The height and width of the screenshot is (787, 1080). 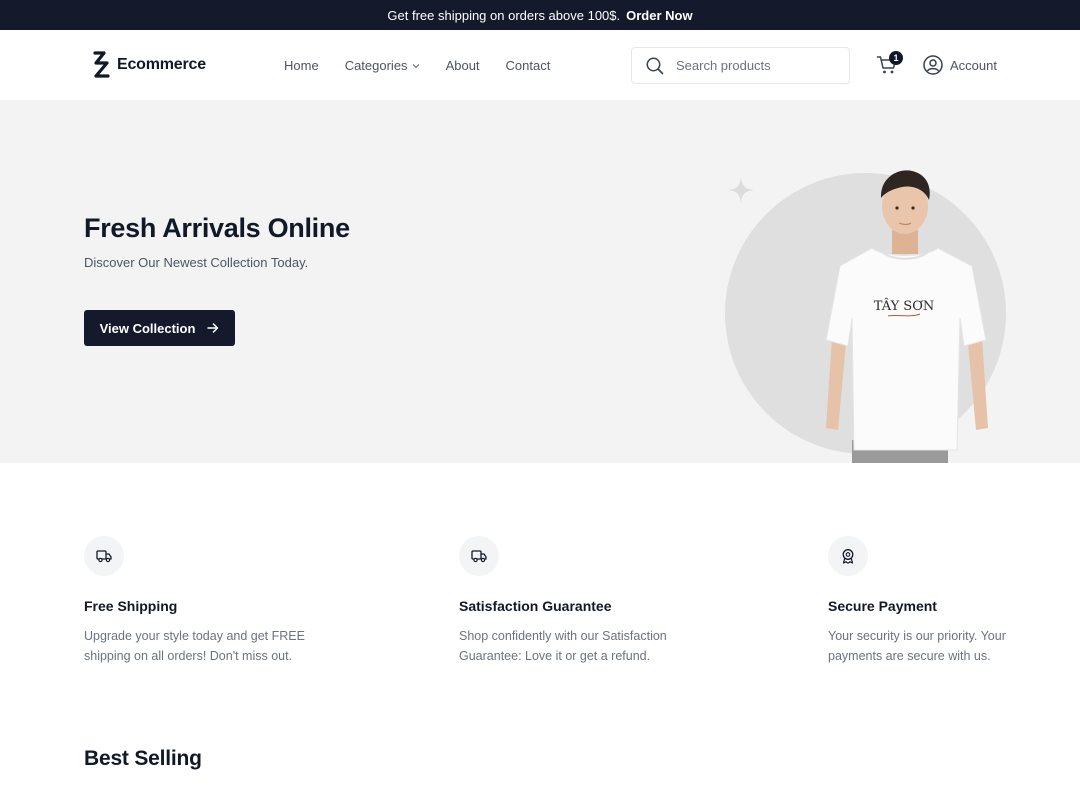 I want to click on hero-title: Fresh Arrivals Online, so click(x=217, y=228).